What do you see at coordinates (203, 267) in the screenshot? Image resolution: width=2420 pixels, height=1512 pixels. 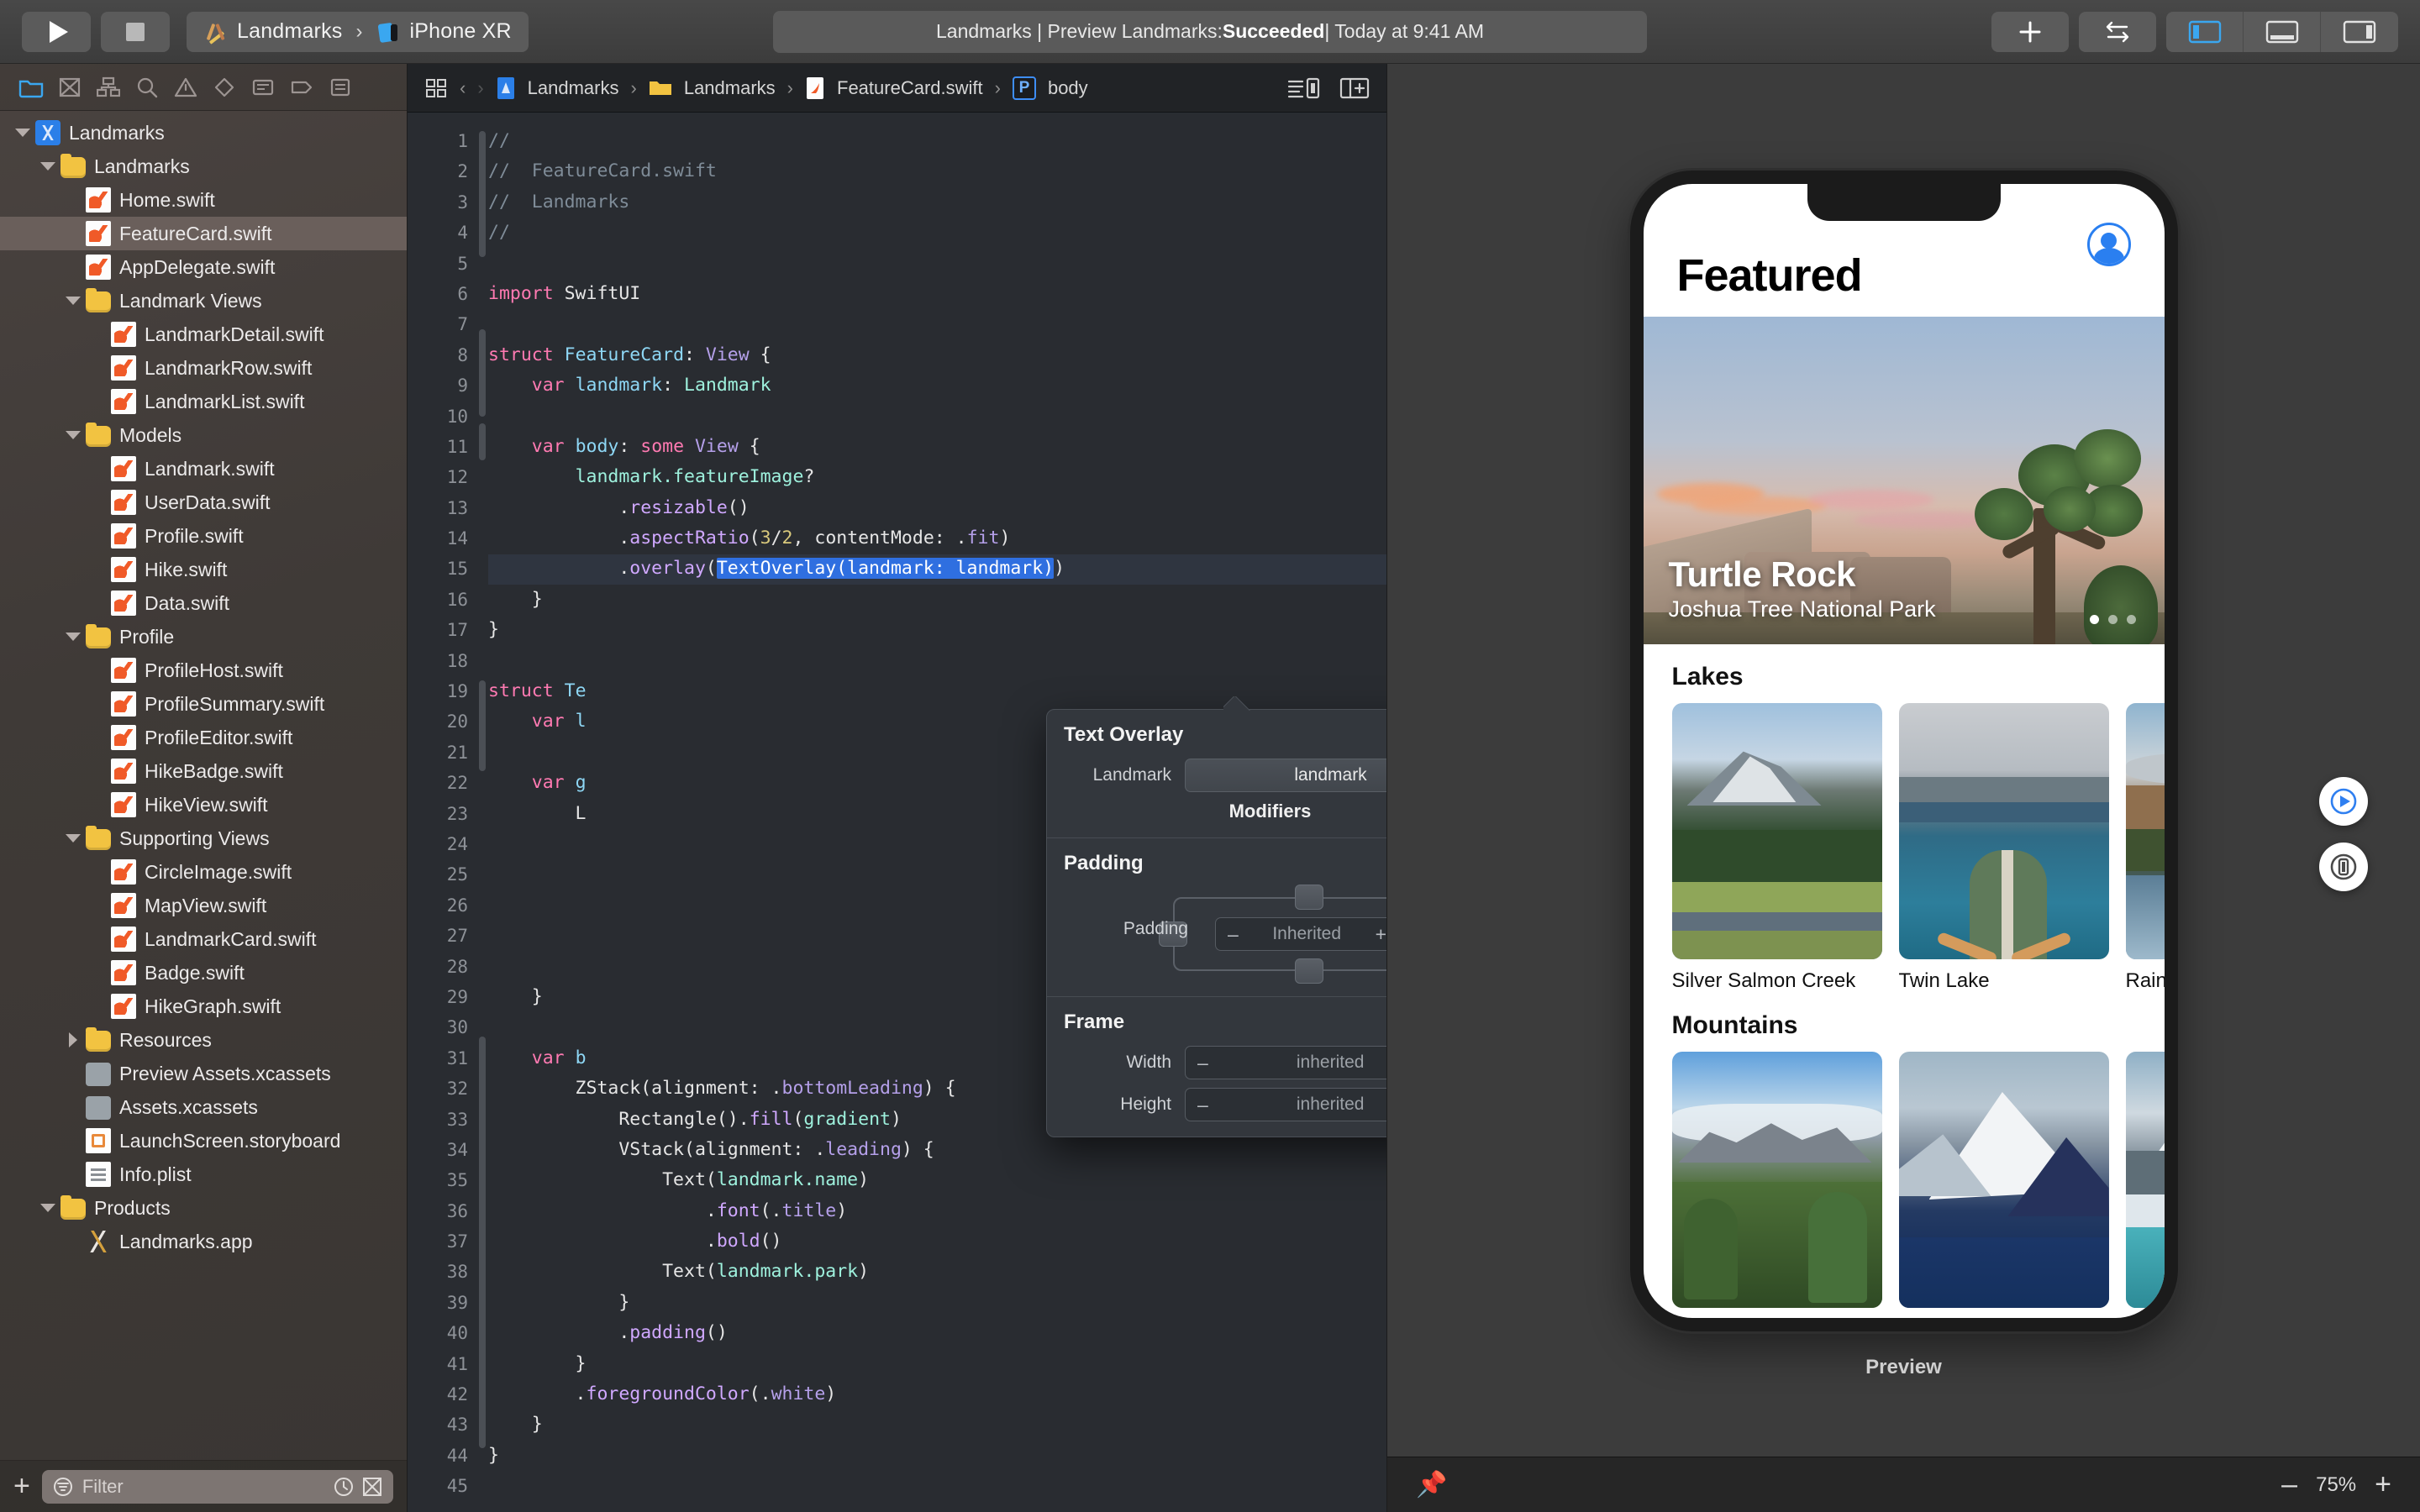 I see `file-tree-row: AppDelegate.swift` at bounding box center [203, 267].